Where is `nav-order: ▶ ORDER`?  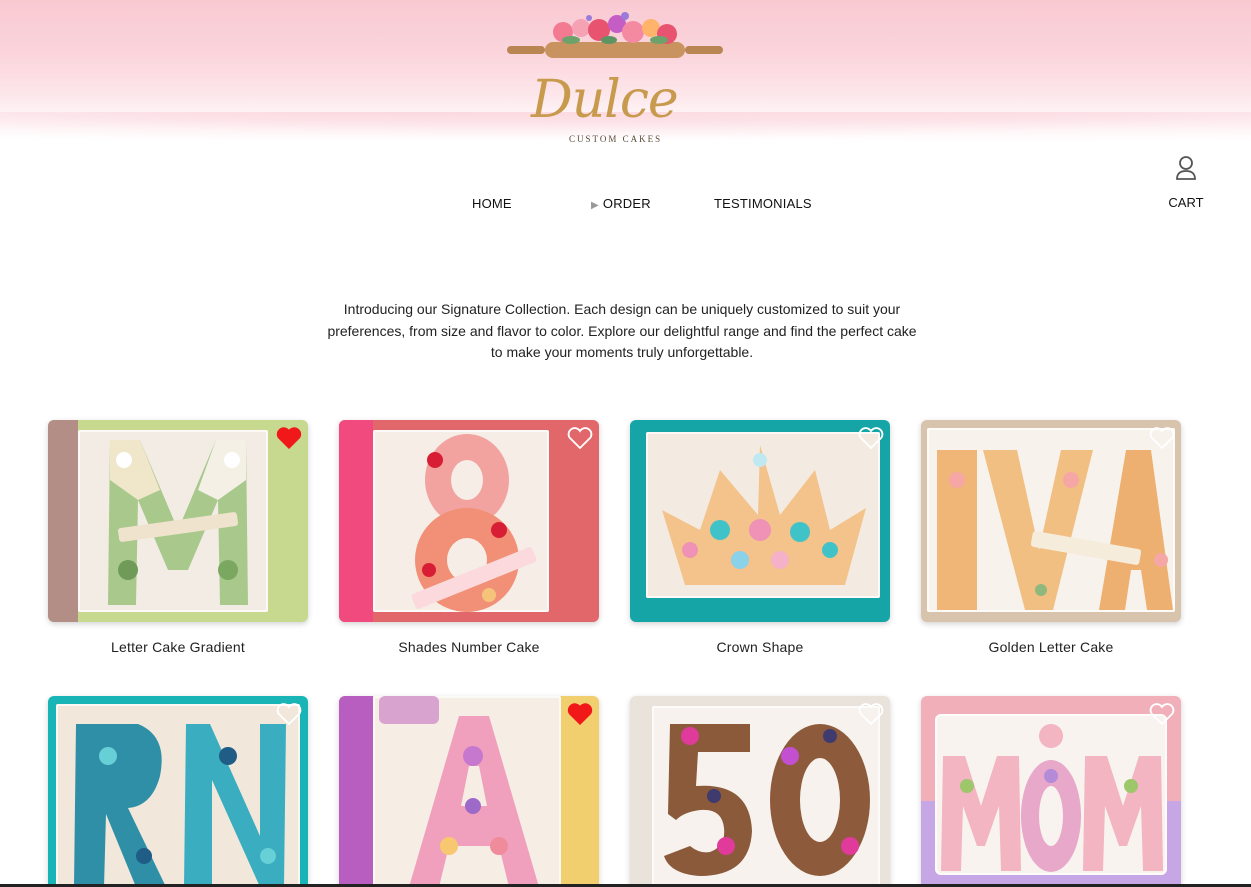
nav-order: ▶ ORDER is located at coordinates (621, 203).